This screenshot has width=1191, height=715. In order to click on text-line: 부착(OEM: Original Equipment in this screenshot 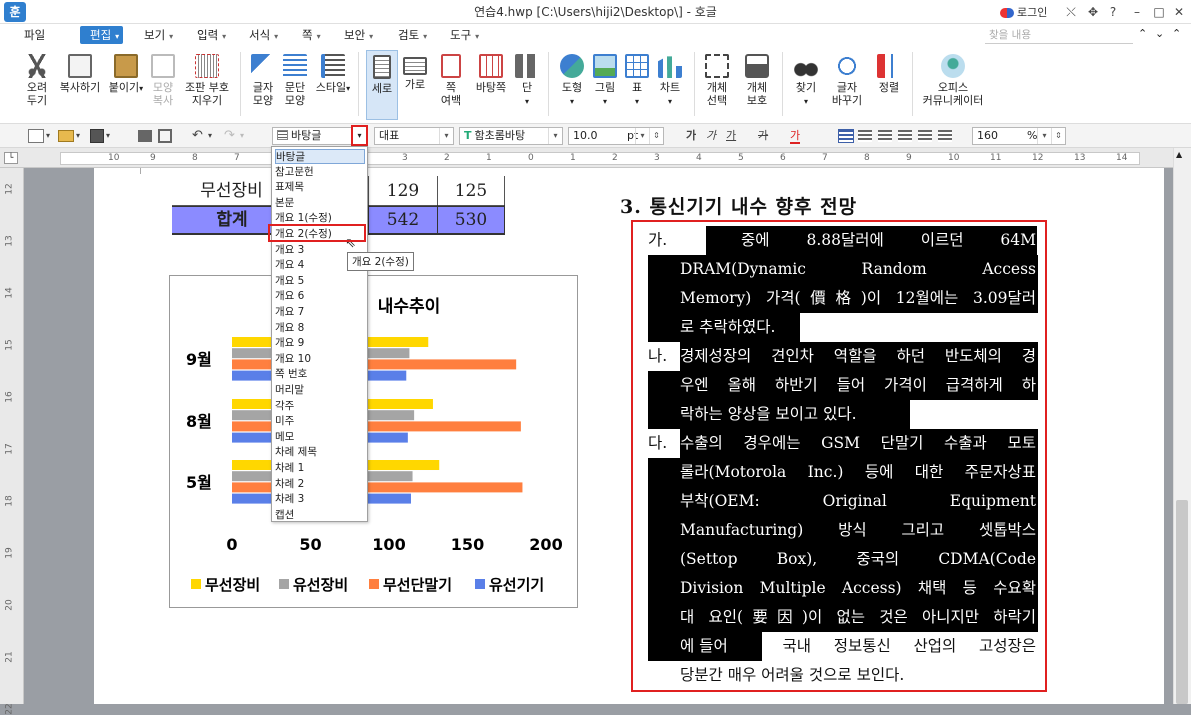, I will do `click(858, 501)`.